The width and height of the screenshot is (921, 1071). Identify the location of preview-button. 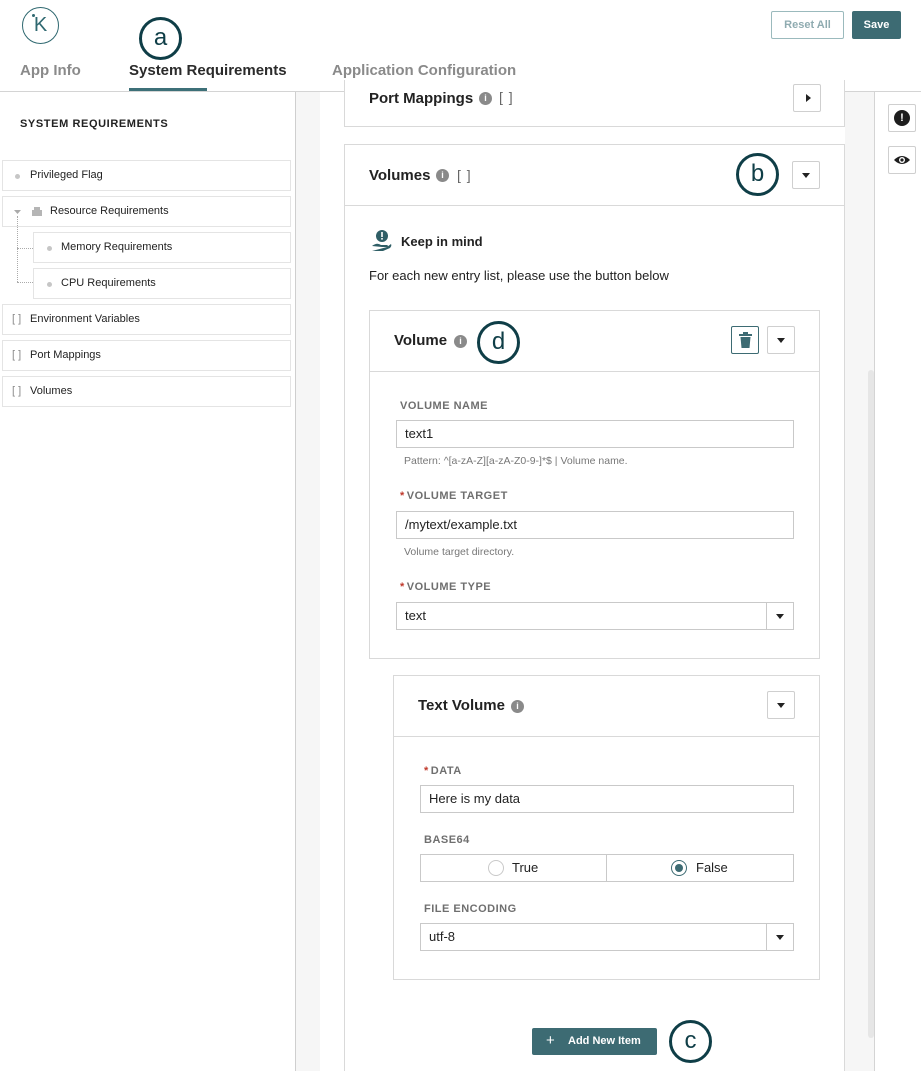
(902, 160).